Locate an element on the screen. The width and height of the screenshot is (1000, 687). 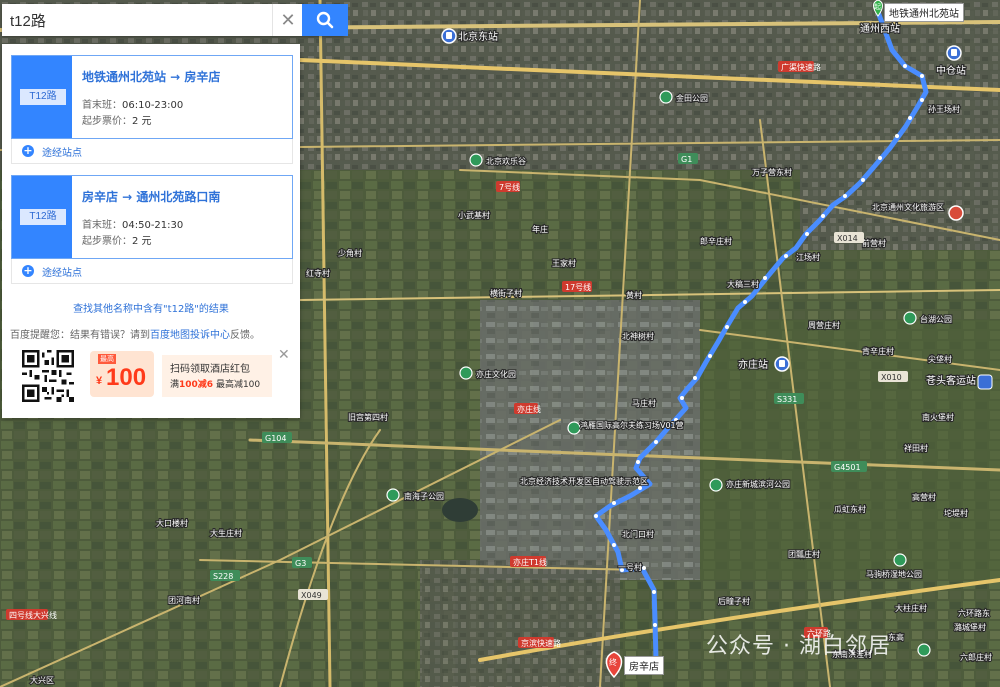
route-fare: 起步票价：2 元 is located at coordinates (117, 119).